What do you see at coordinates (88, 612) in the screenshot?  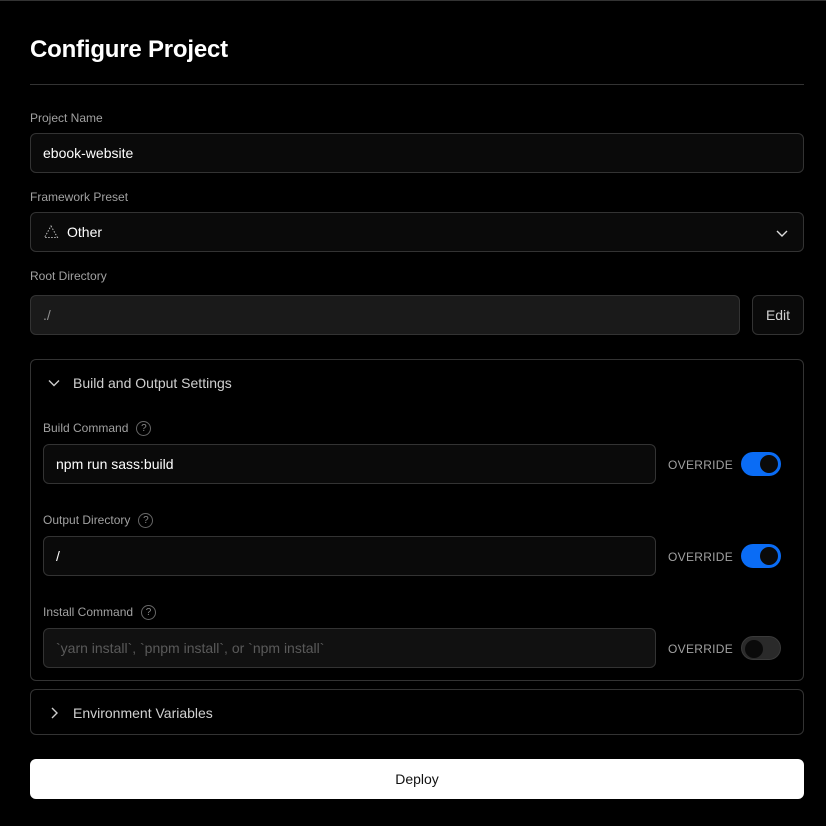 I see `install-command-label-text: Install Command` at bounding box center [88, 612].